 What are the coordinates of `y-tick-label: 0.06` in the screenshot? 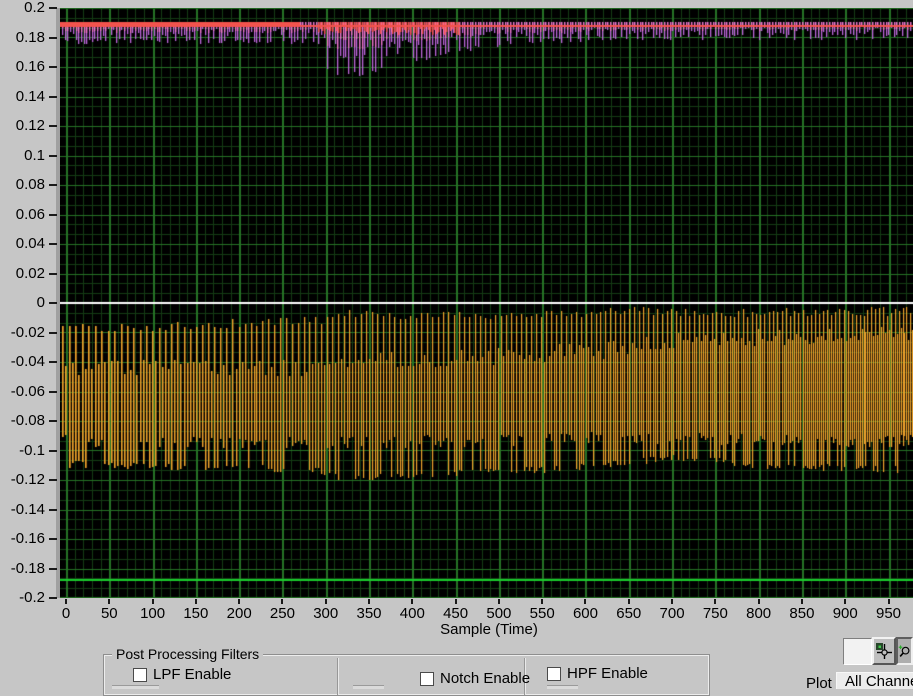 It's located at (22, 215).